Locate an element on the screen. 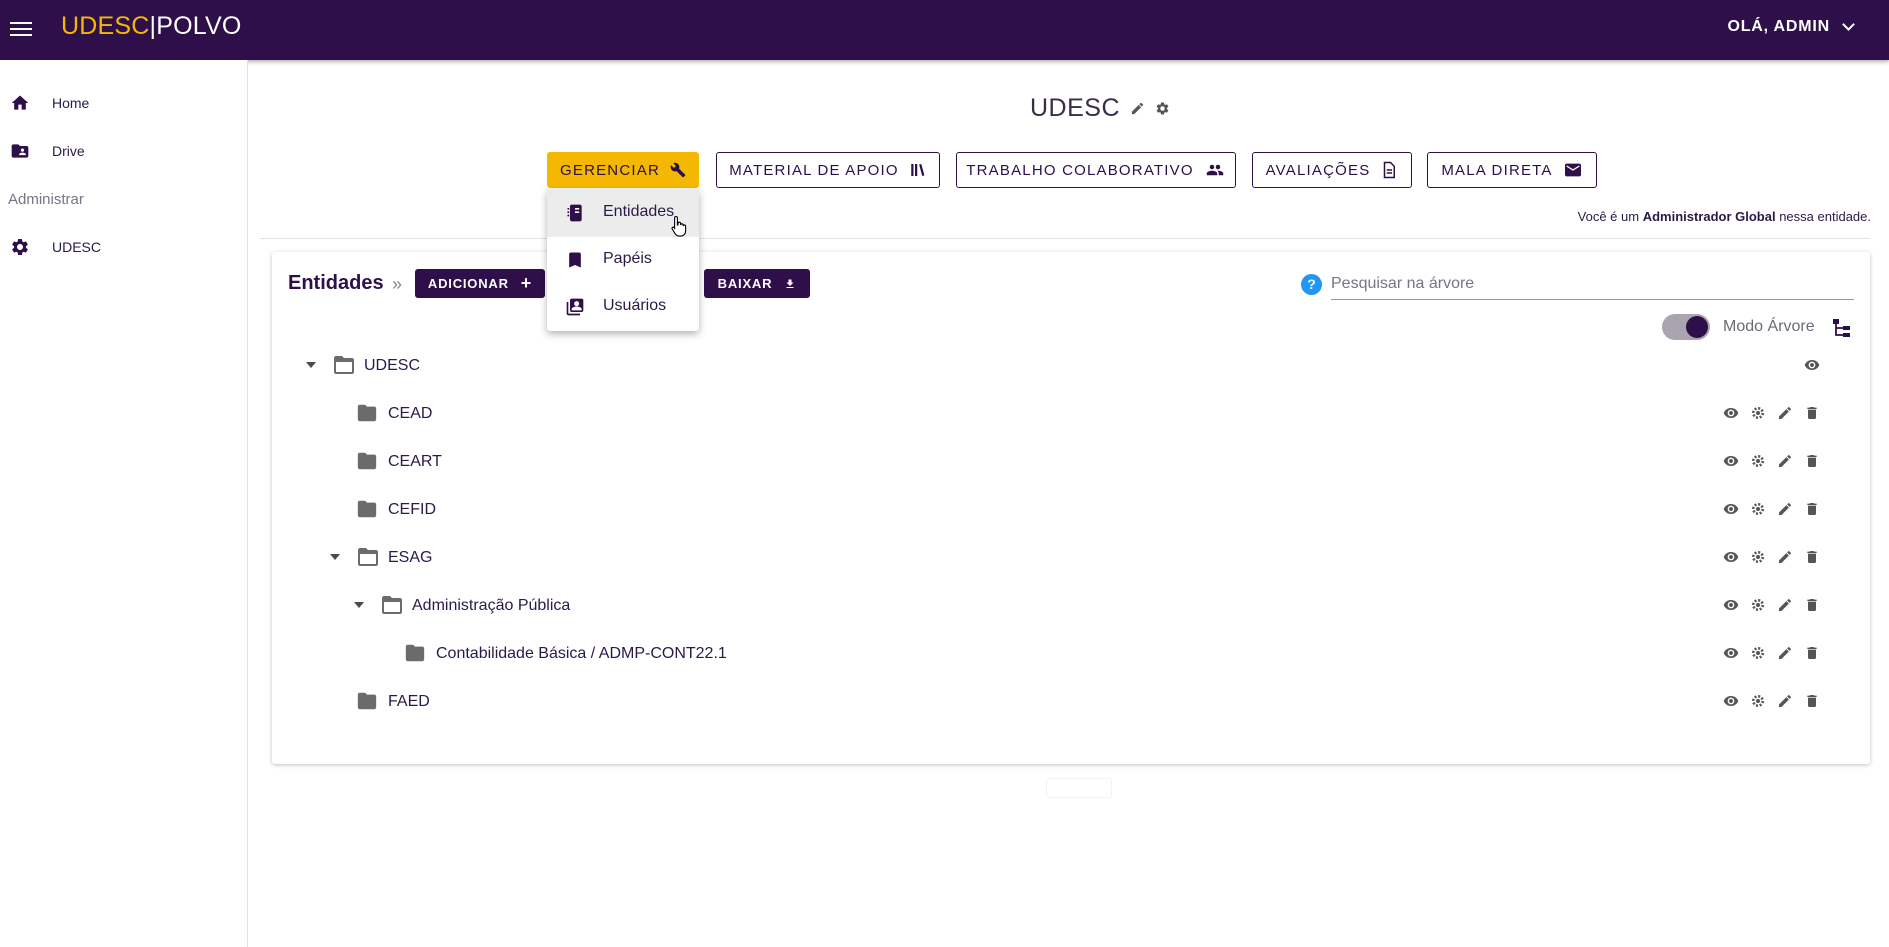 This screenshot has width=1889, height=947. tree-row: CEFID is located at coordinates (1071, 509).